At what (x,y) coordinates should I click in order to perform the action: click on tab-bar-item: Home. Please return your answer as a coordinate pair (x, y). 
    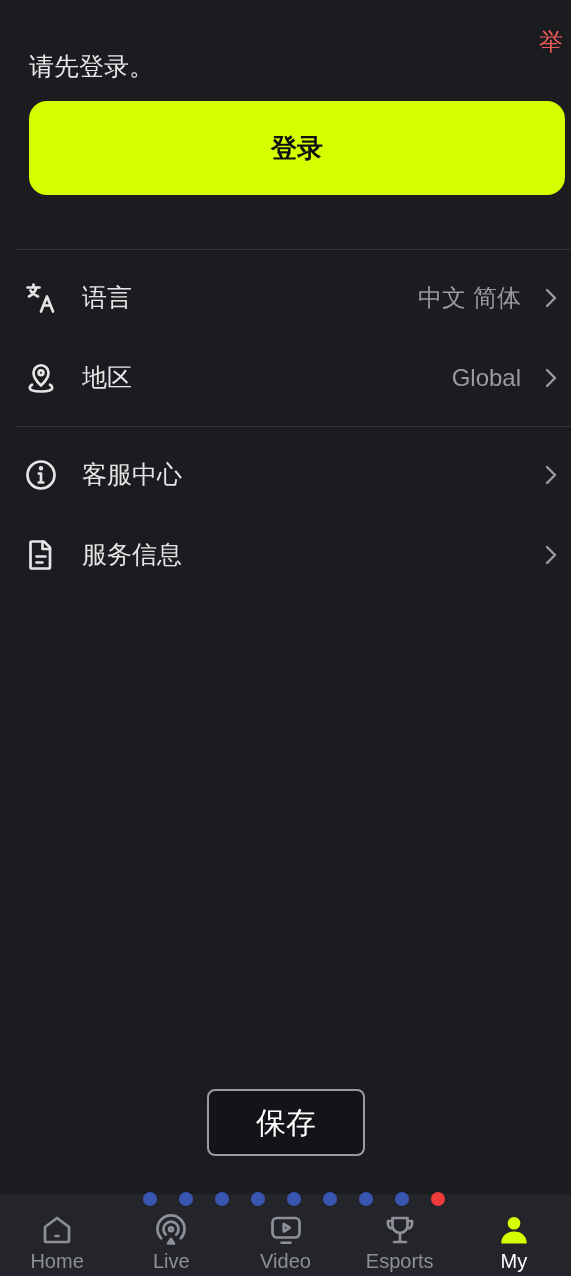
    Looking at the image, I should click on (57, 1235).